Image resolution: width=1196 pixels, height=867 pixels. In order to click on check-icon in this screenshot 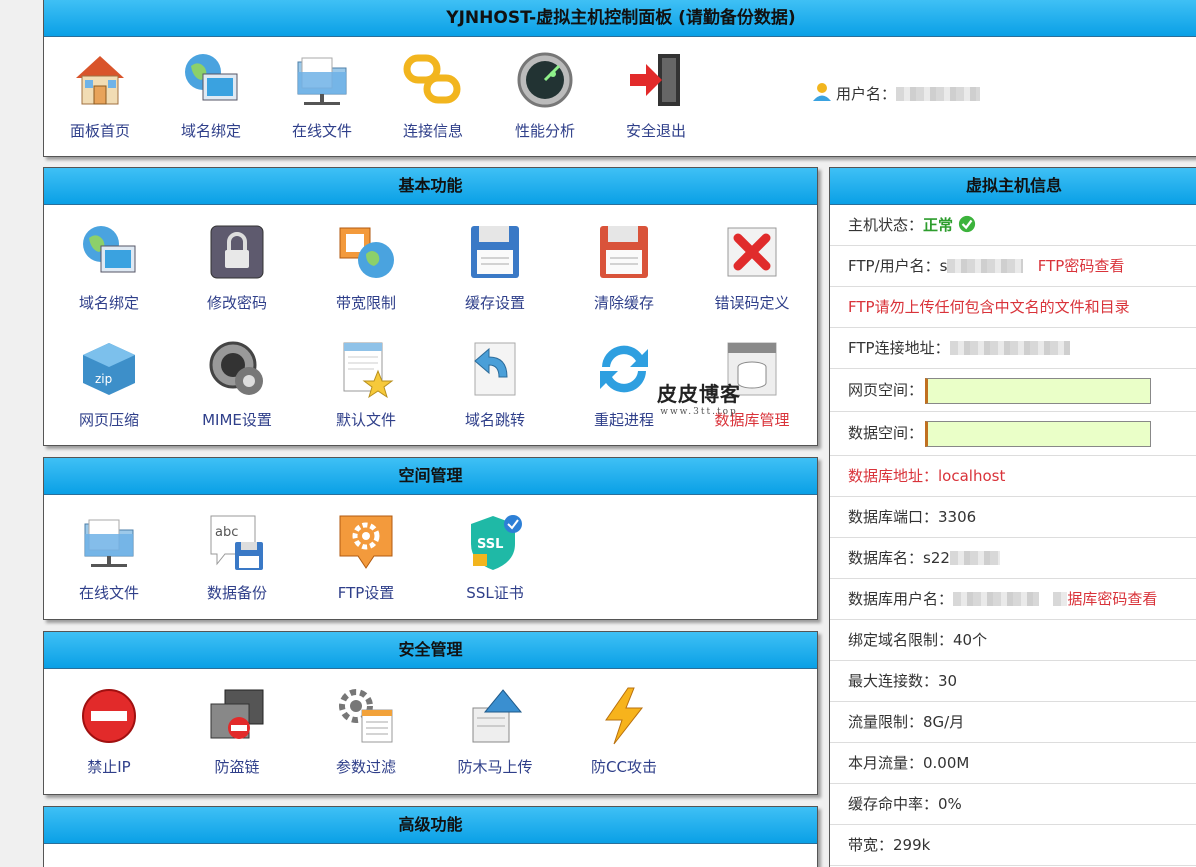, I will do `click(967, 224)`.